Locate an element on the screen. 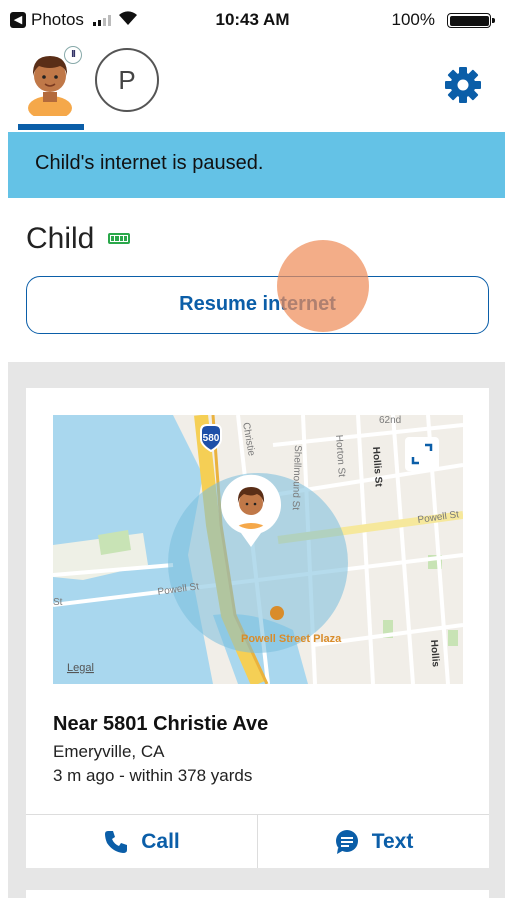 This screenshot has height=898, width=505. location-city: Emeryville, CA is located at coordinates (109, 751).